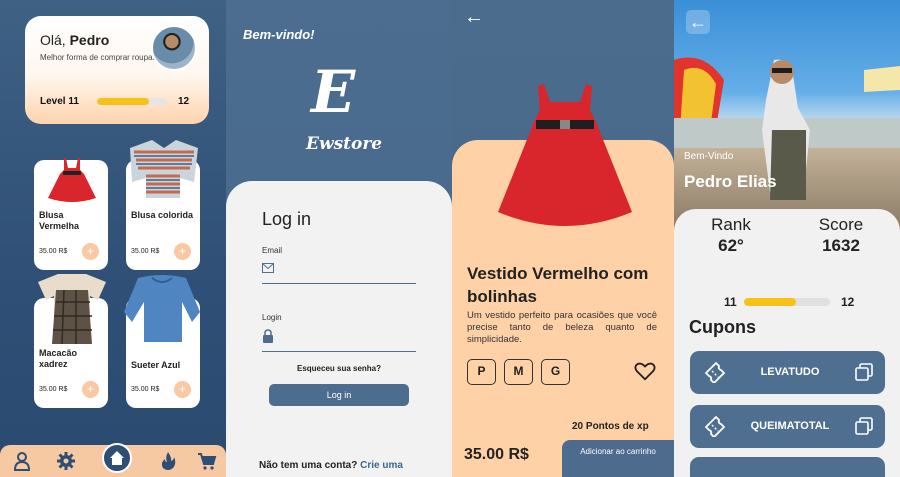 The image size is (900, 477). I want to click on product-name: Blusa colorida, so click(162, 215).